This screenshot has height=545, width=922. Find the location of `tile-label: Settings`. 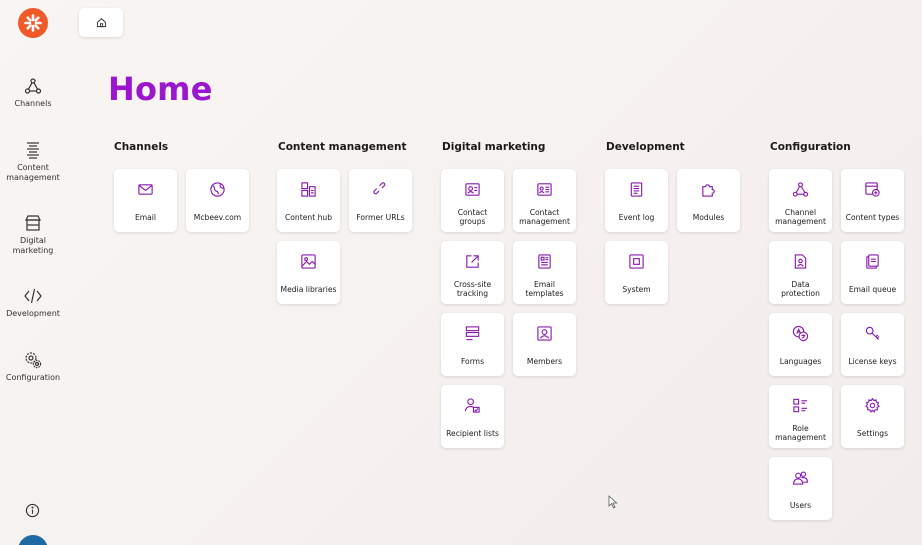

tile-label: Settings is located at coordinates (872, 433).